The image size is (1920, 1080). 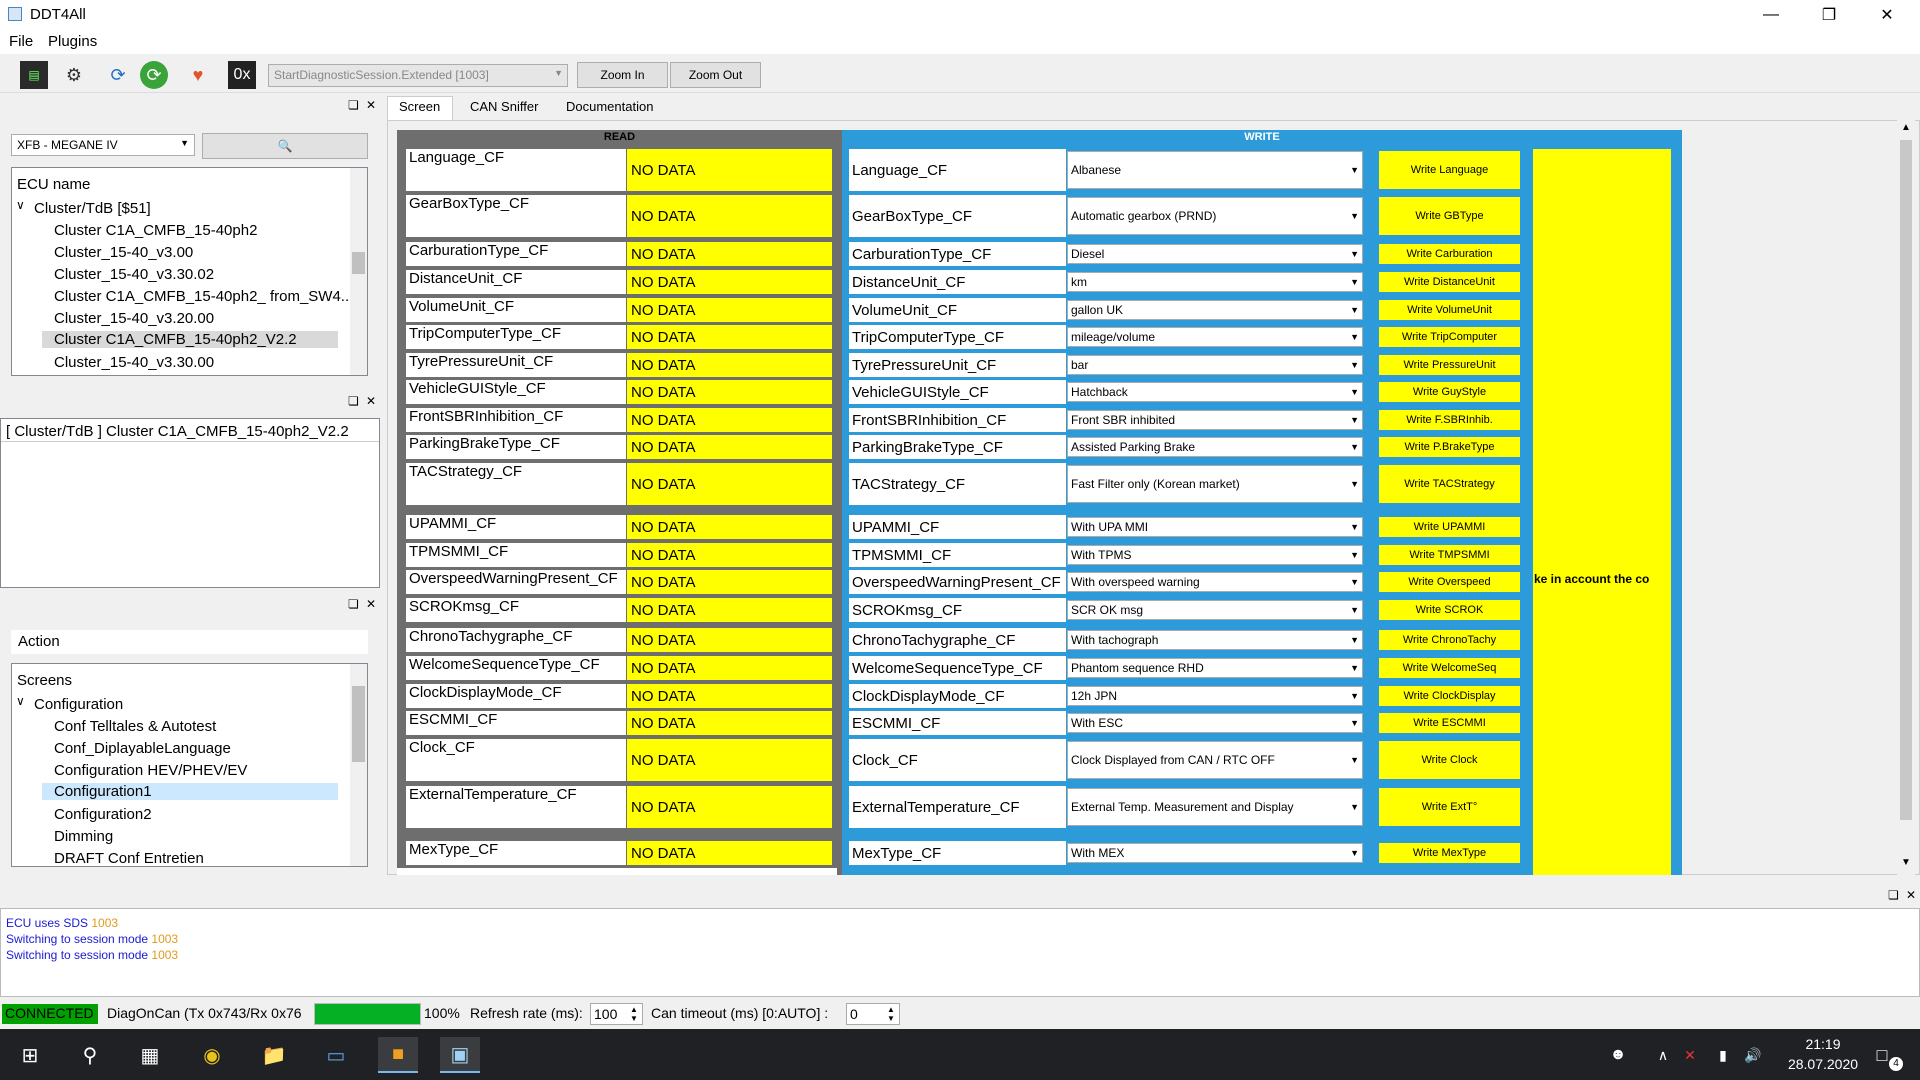 I want to click on write-value-select: Albanese ▼, so click(x=1215, y=170).